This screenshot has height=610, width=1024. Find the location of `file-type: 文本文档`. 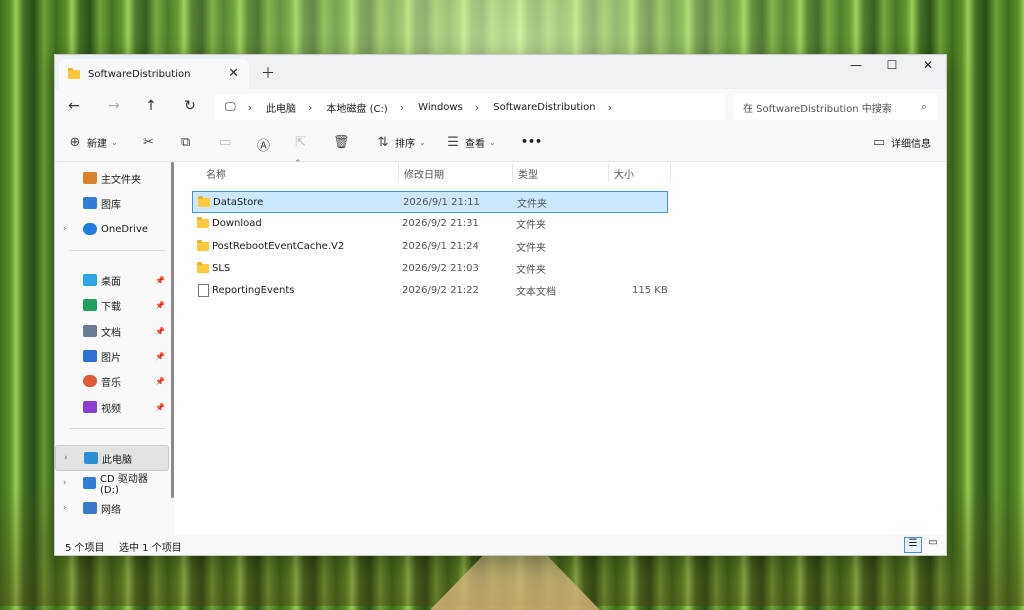

file-type: 文本文档 is located at coordinates (536, 292).